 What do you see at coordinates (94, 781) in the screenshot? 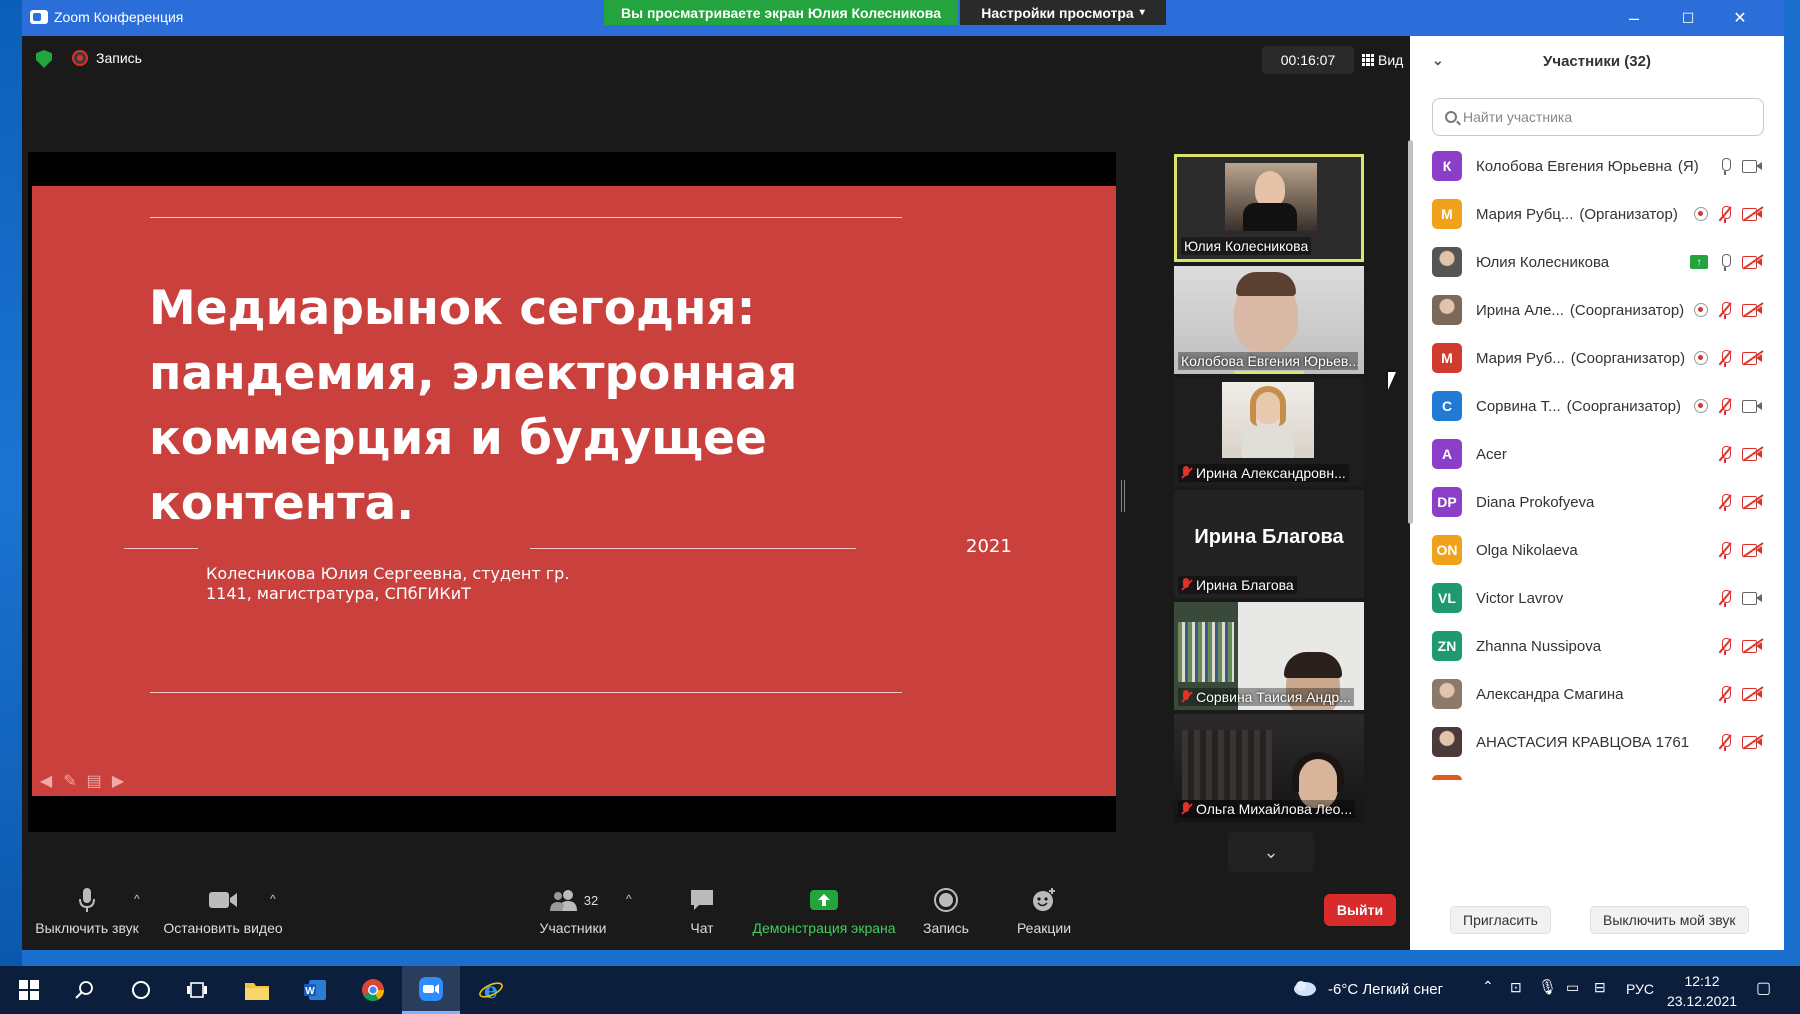
I see `menu-icon: ▤` at bounding box center [94, 781].